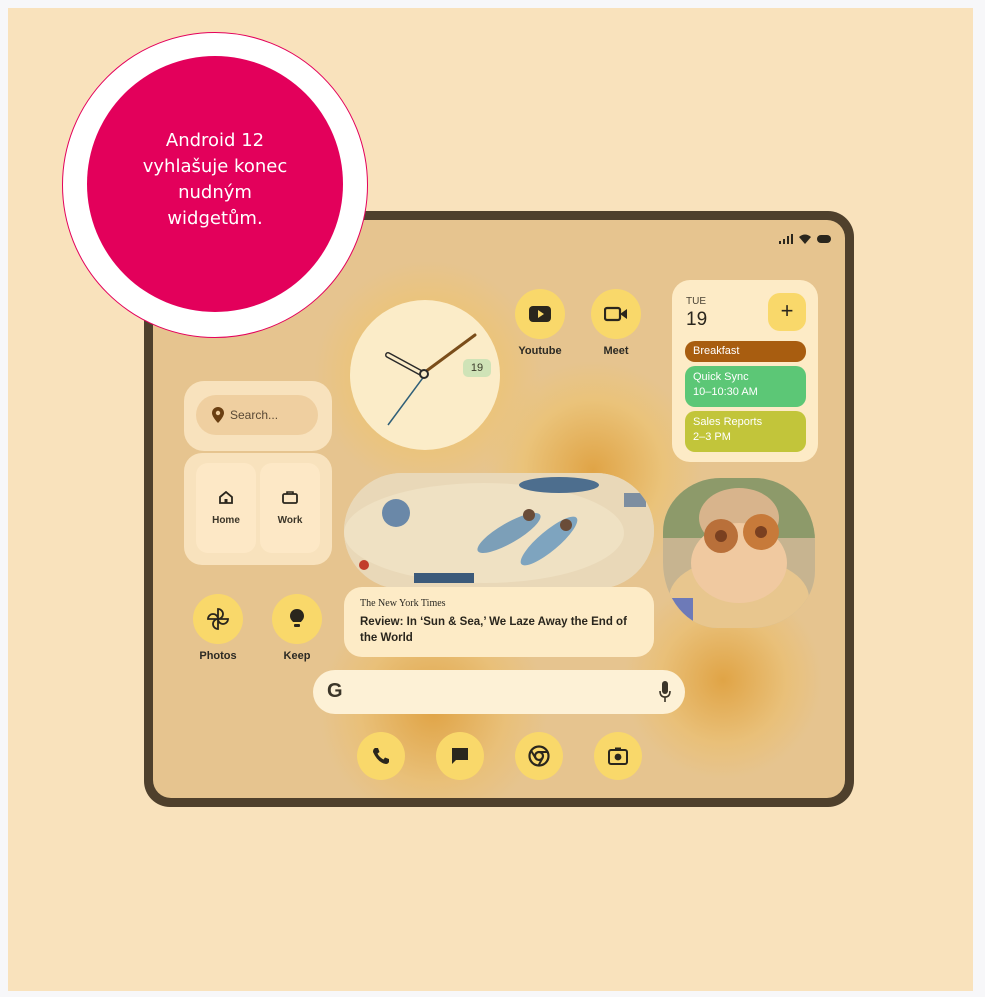  I want to click on calendar-event: Breakfast, so click(745, 351).